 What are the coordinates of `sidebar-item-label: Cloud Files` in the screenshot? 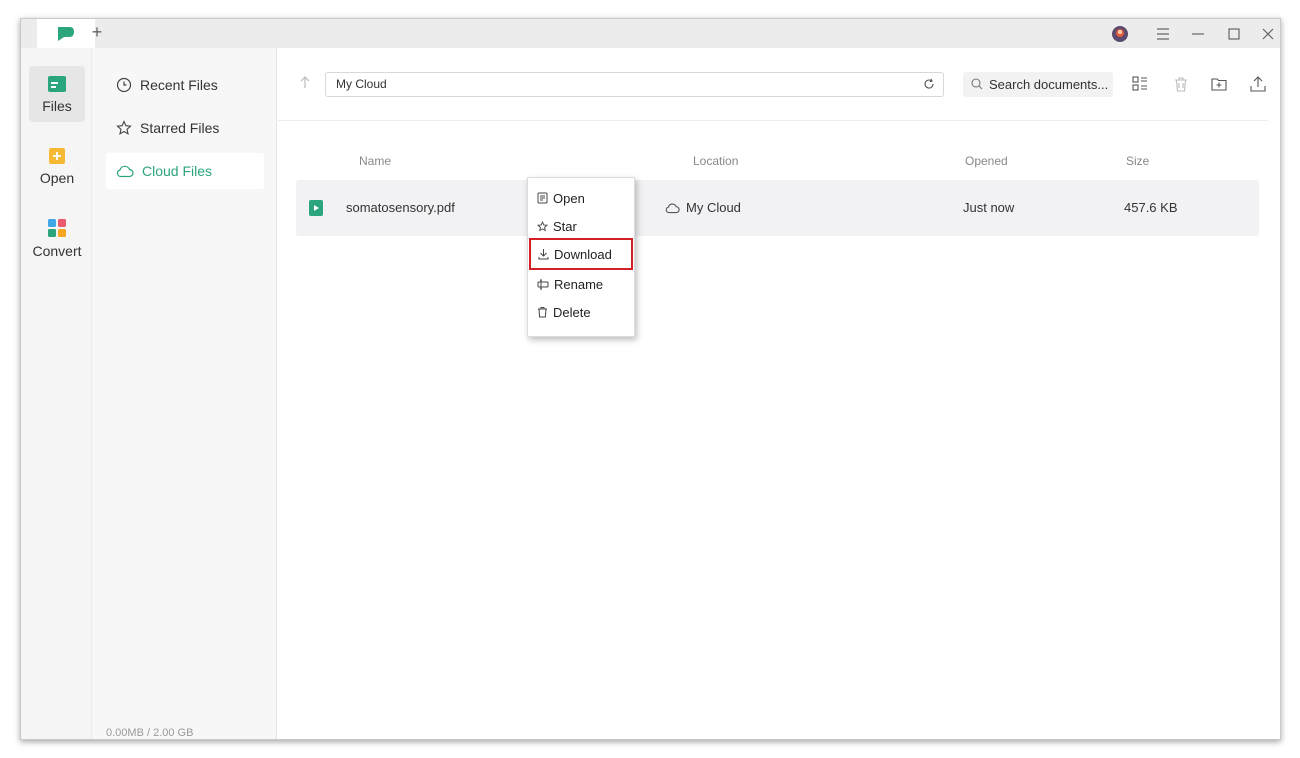 It's located at (177, 171).